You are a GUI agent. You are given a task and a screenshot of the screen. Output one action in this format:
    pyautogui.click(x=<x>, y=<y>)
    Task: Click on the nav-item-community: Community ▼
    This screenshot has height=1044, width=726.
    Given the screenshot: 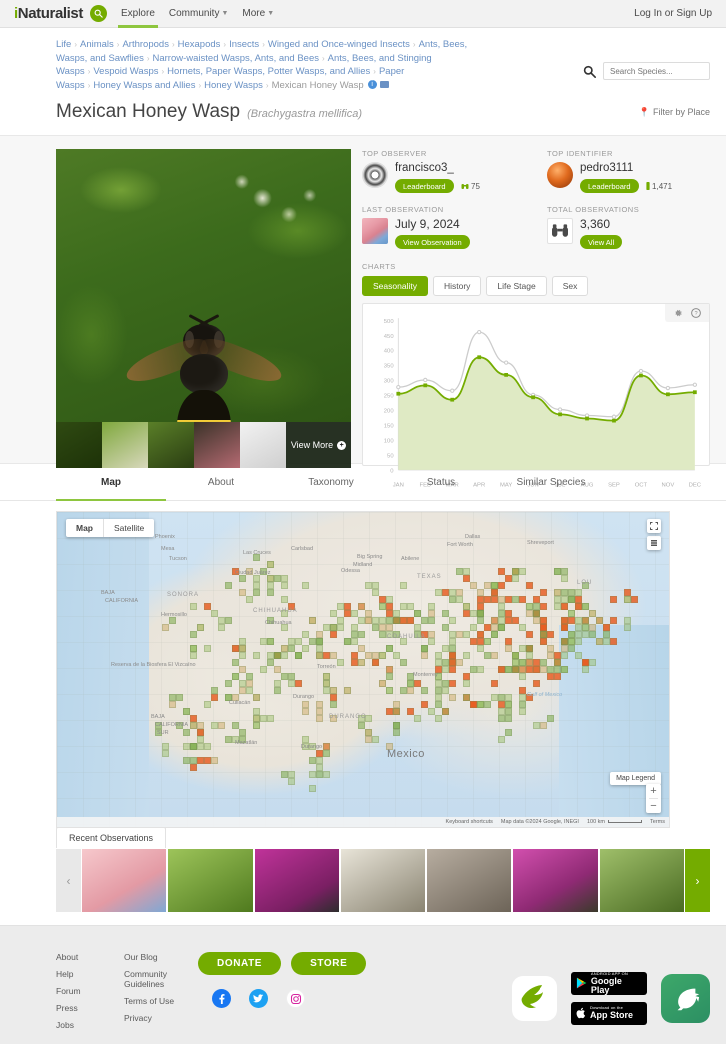 What is the action you would take?
    pyautogui.click(x=199, y=14)
    